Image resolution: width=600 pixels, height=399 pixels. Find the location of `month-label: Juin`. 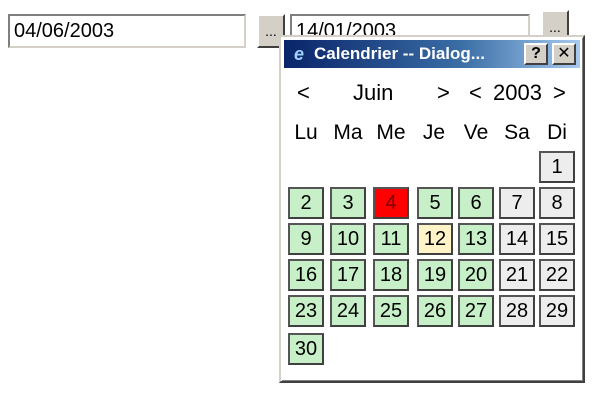

month-label: Juin is located at coordinates (373, 92).